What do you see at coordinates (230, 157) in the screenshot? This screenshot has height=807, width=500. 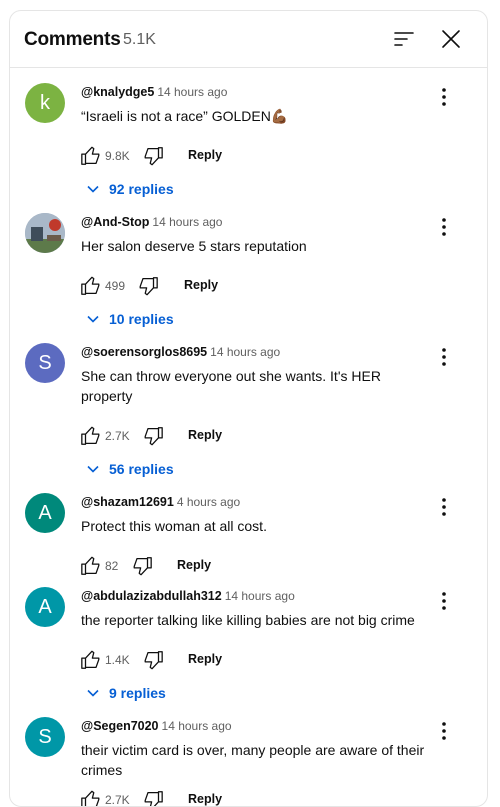 I see `comment-actions: 9.8K Reply` at bounding box center [230, 157].